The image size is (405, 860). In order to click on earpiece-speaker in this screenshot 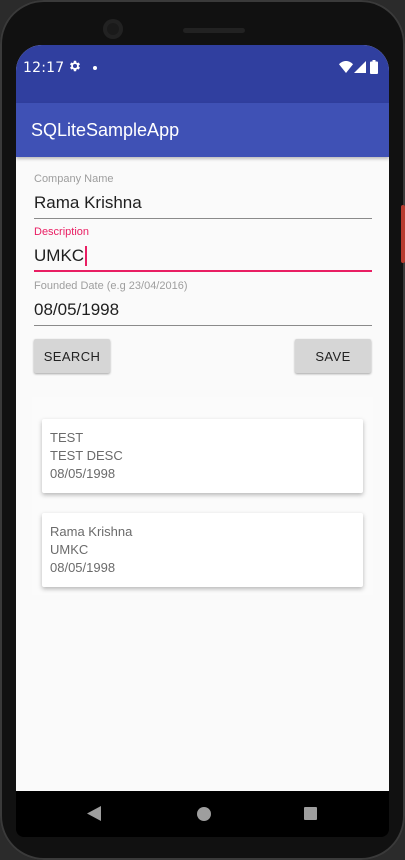, I will do `click(214, 30)`.